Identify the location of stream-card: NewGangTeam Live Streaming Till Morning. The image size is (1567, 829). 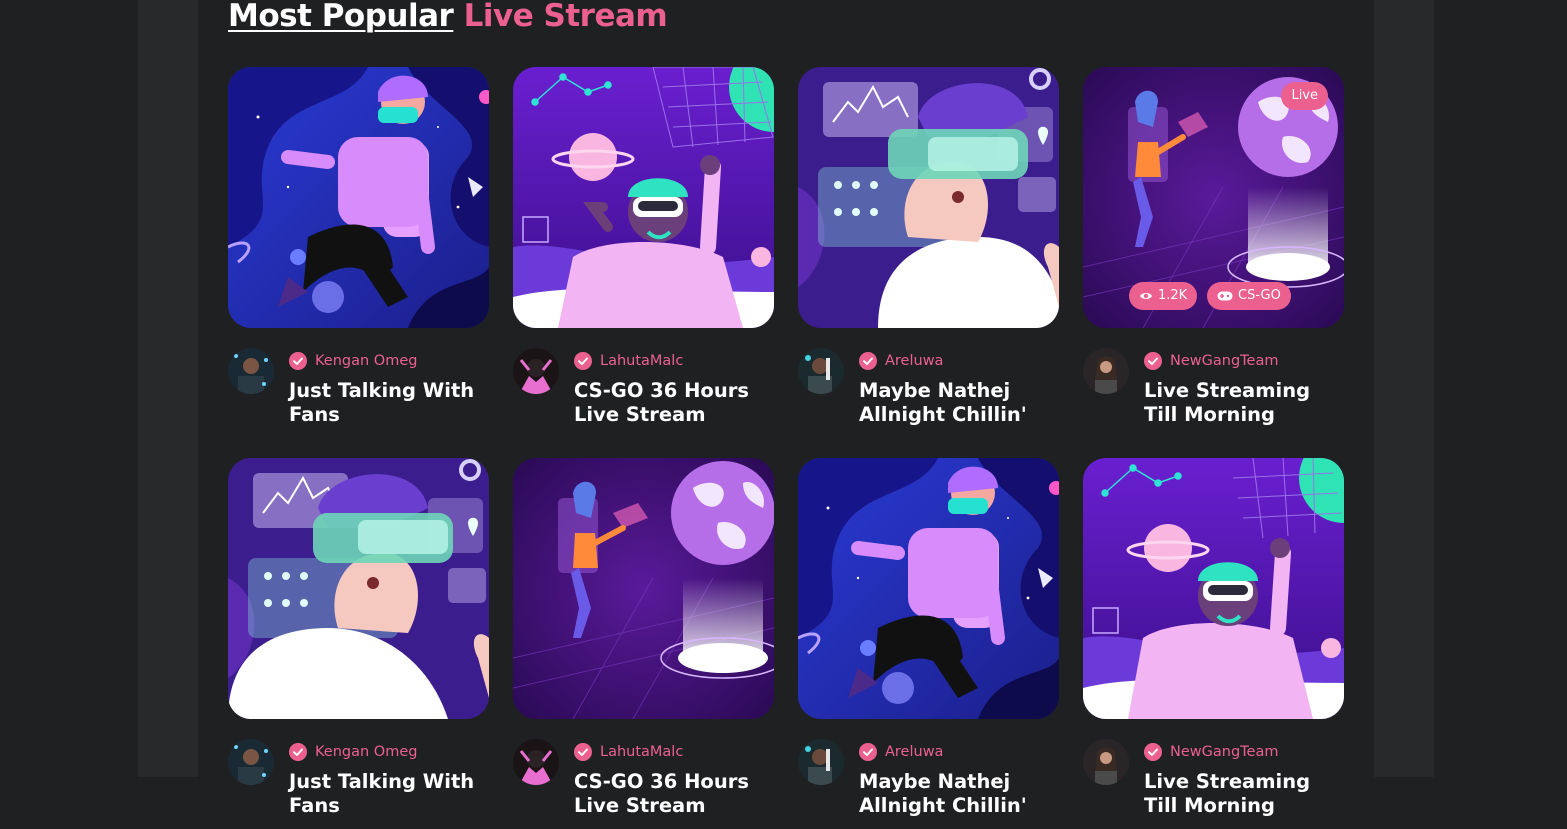
(1213, 643).